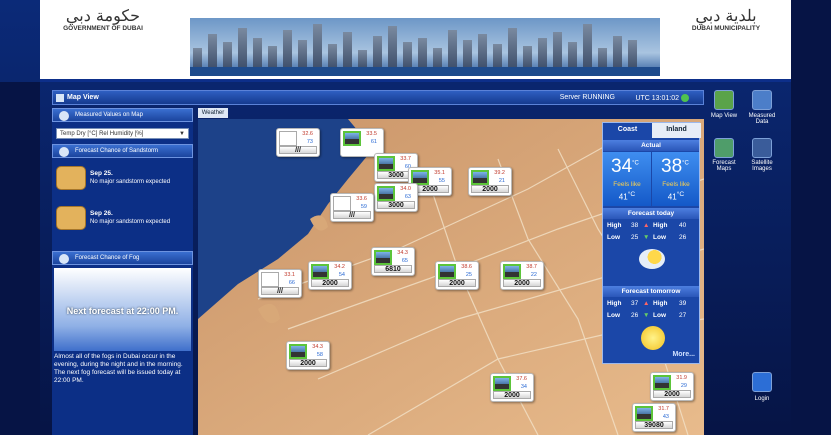 The width and height of the screenshot is (831, 435). I want to click on fog-header: Forecast Chance of Fog, so click(122, 258).